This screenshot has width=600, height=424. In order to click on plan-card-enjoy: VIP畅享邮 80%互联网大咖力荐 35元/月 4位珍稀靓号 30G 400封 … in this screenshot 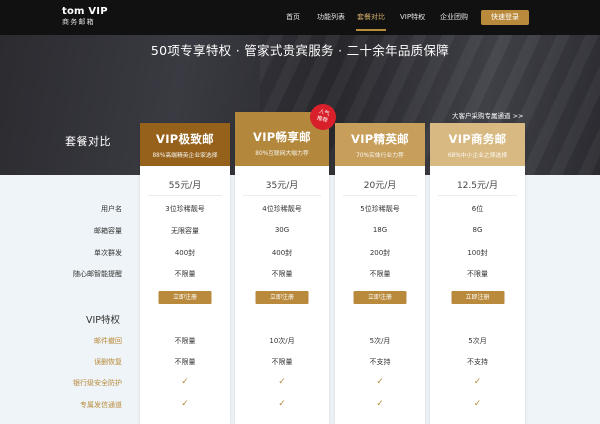, I will do `click(282, 268)`.